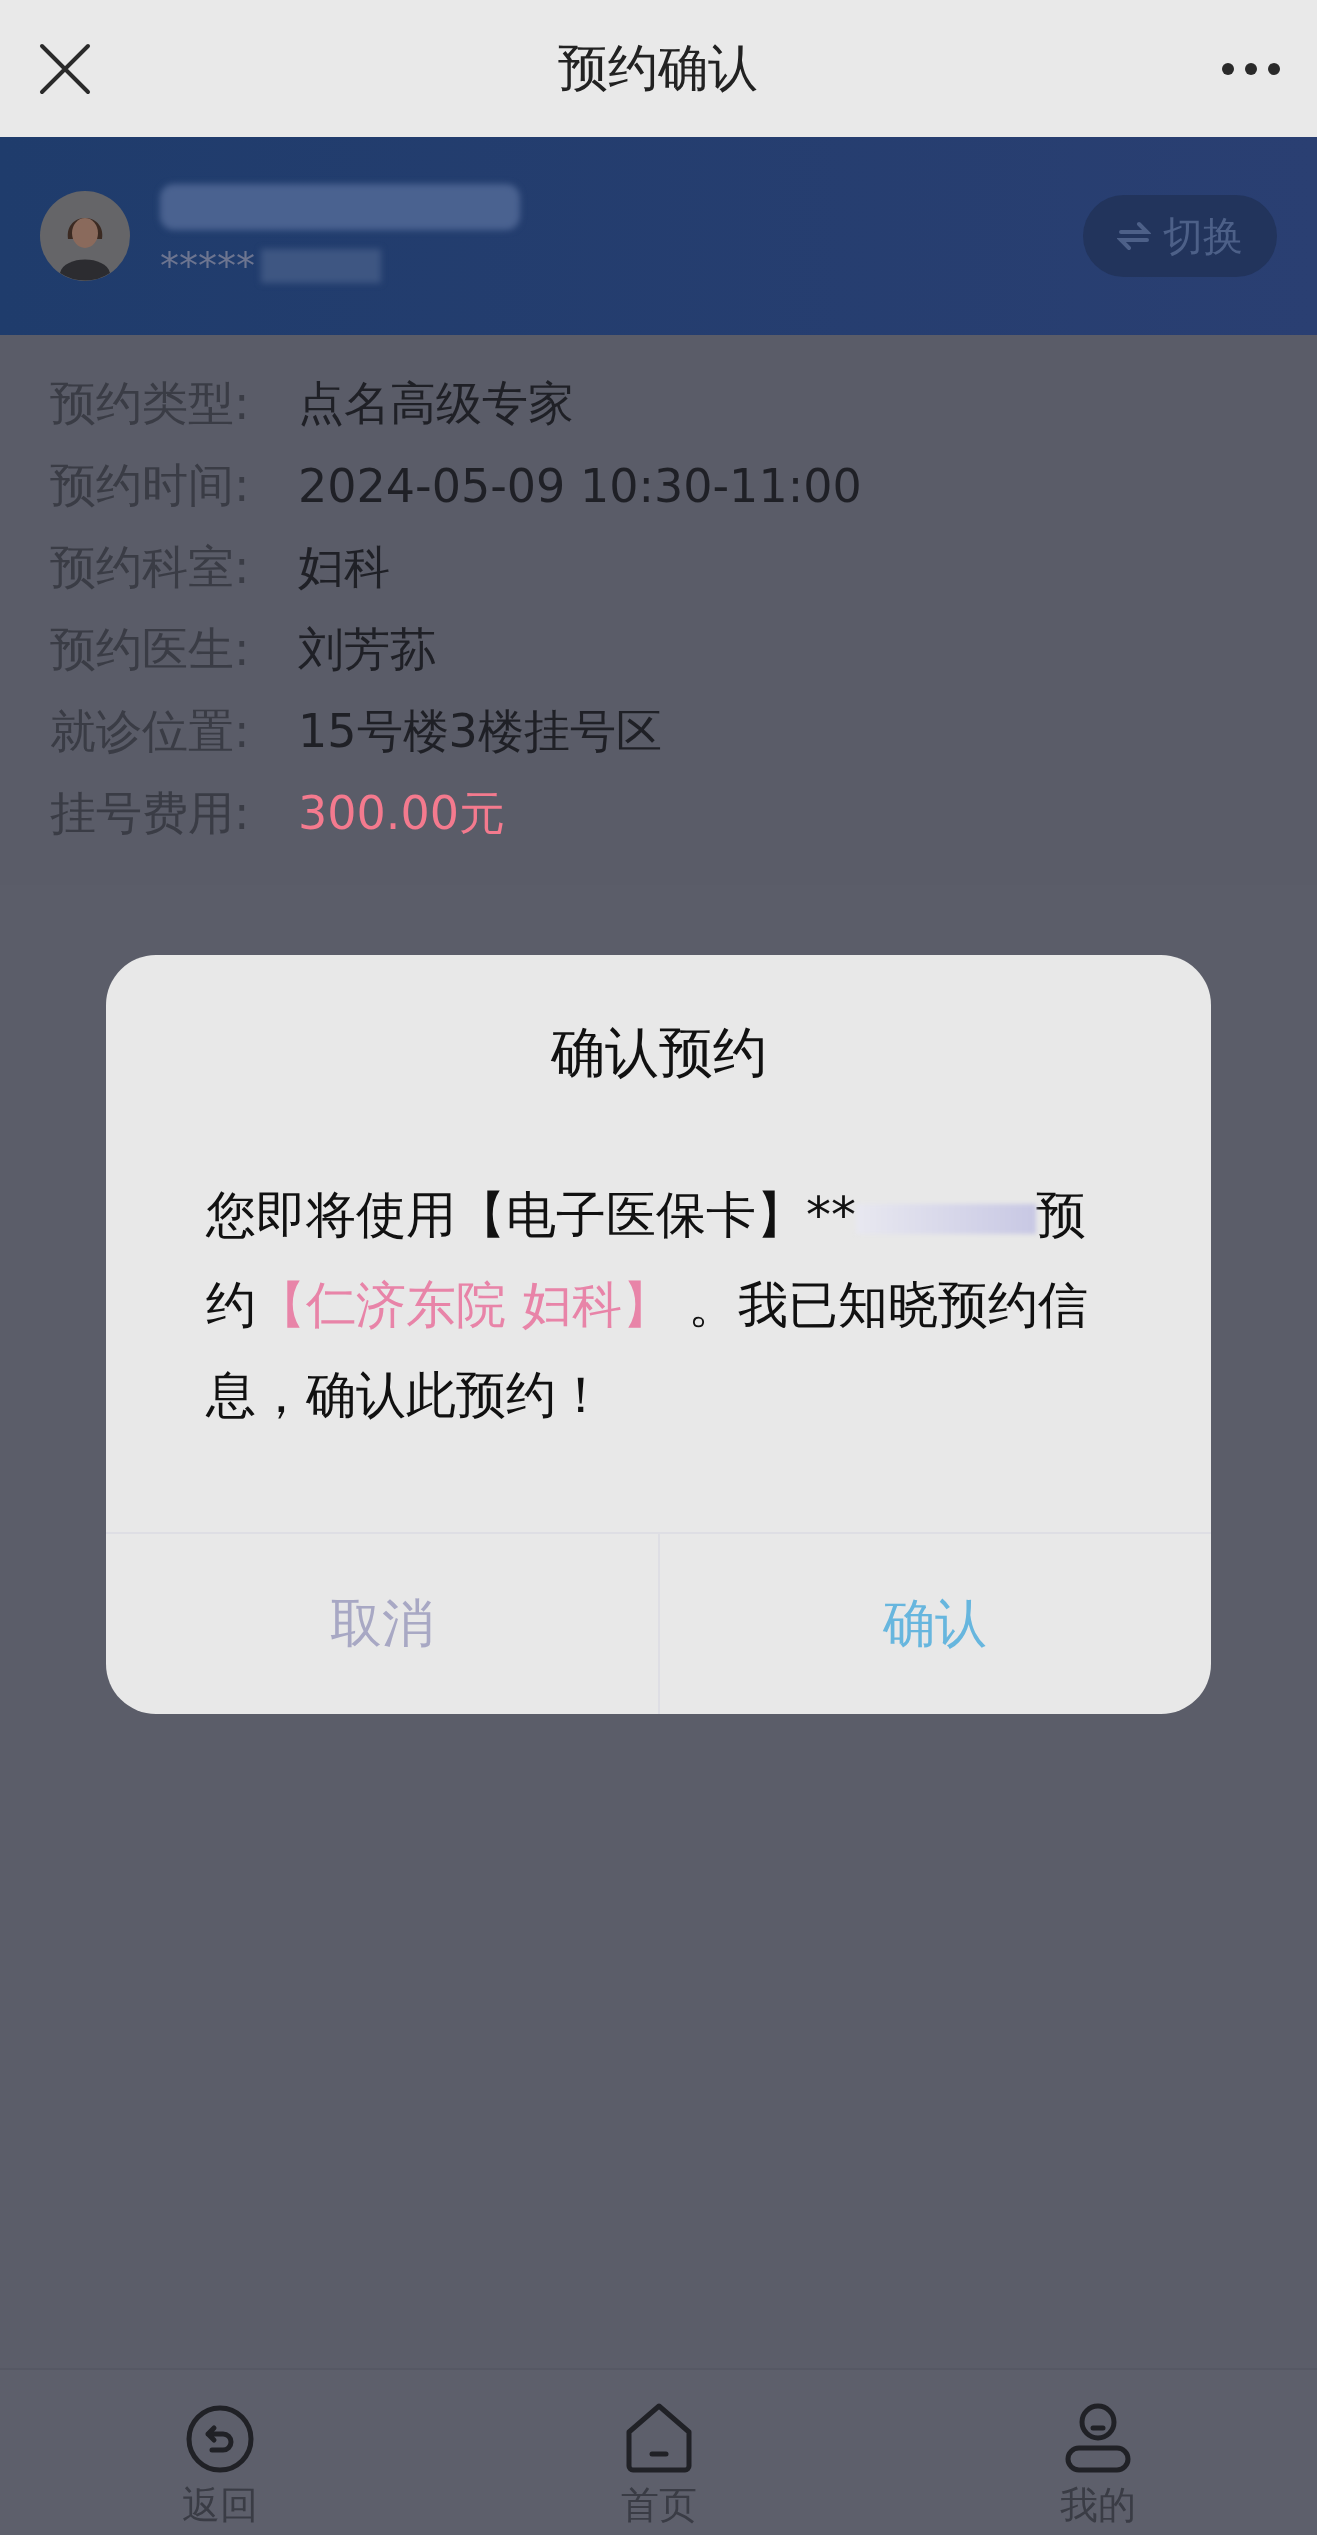 This screenshot has height=2535, width=1317. What do you see at coordinates (1134, 236) in the screenshot?
I see `swap-icon` at bounding box center [1134, 236].